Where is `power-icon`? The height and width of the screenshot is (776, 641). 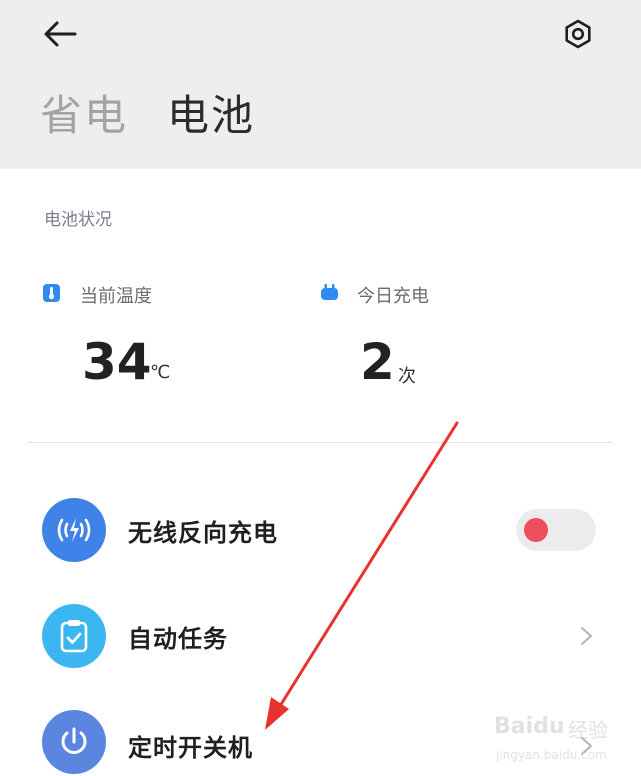
power-icon is located at coordinates (74, 742).